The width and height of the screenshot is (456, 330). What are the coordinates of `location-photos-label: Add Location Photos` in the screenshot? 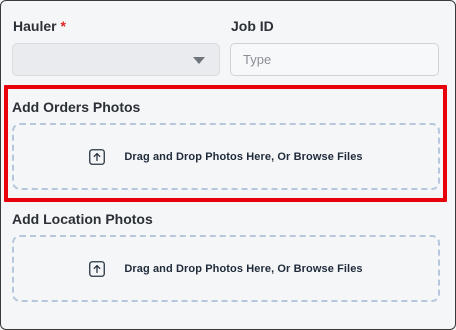 It's located at (82, 219).